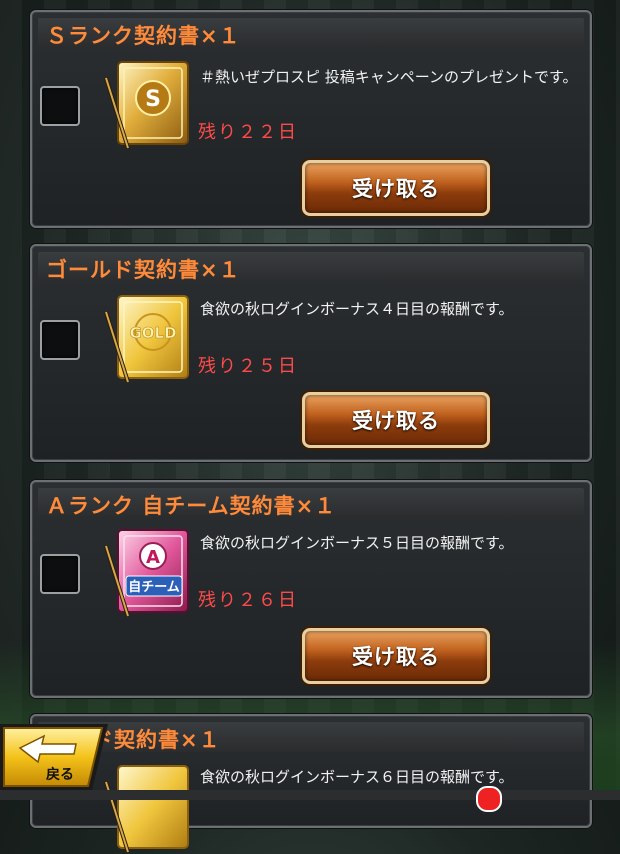  What do you see at coordinates (146, 573) in the screenshot?
I see `a-rank-own-team-contract-icon: A 自チーム` at bounding box center [146, 573].